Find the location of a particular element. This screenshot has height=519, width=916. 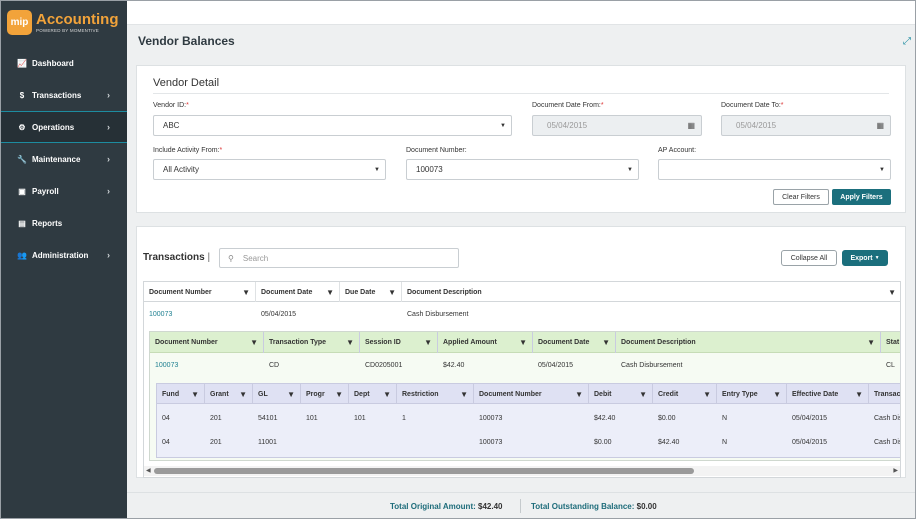

sidebar-item-transactions: $ Transactions › is located at coordinates (64, 95).